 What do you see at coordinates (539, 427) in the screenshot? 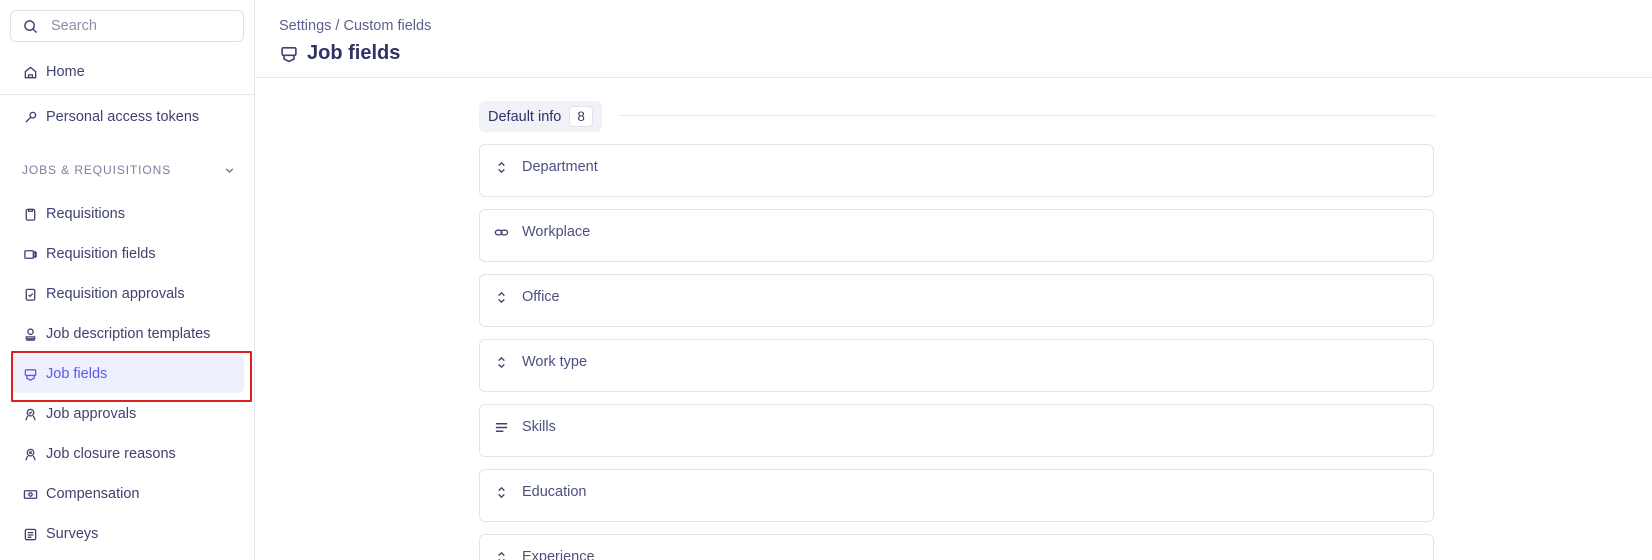
I see `field-name: Skills` at bounding box center [539, 427].